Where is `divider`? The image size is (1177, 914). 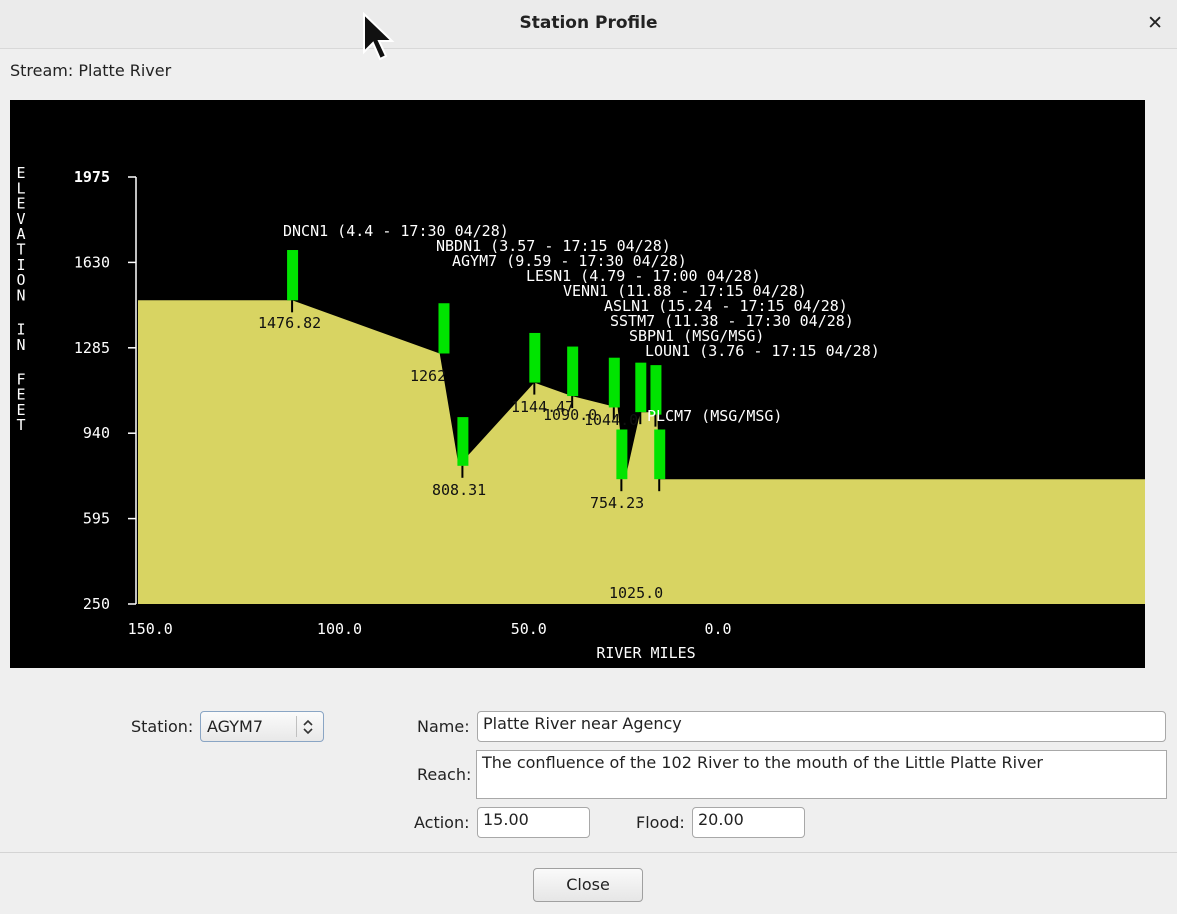 divider is located at coordinates (588, 852).